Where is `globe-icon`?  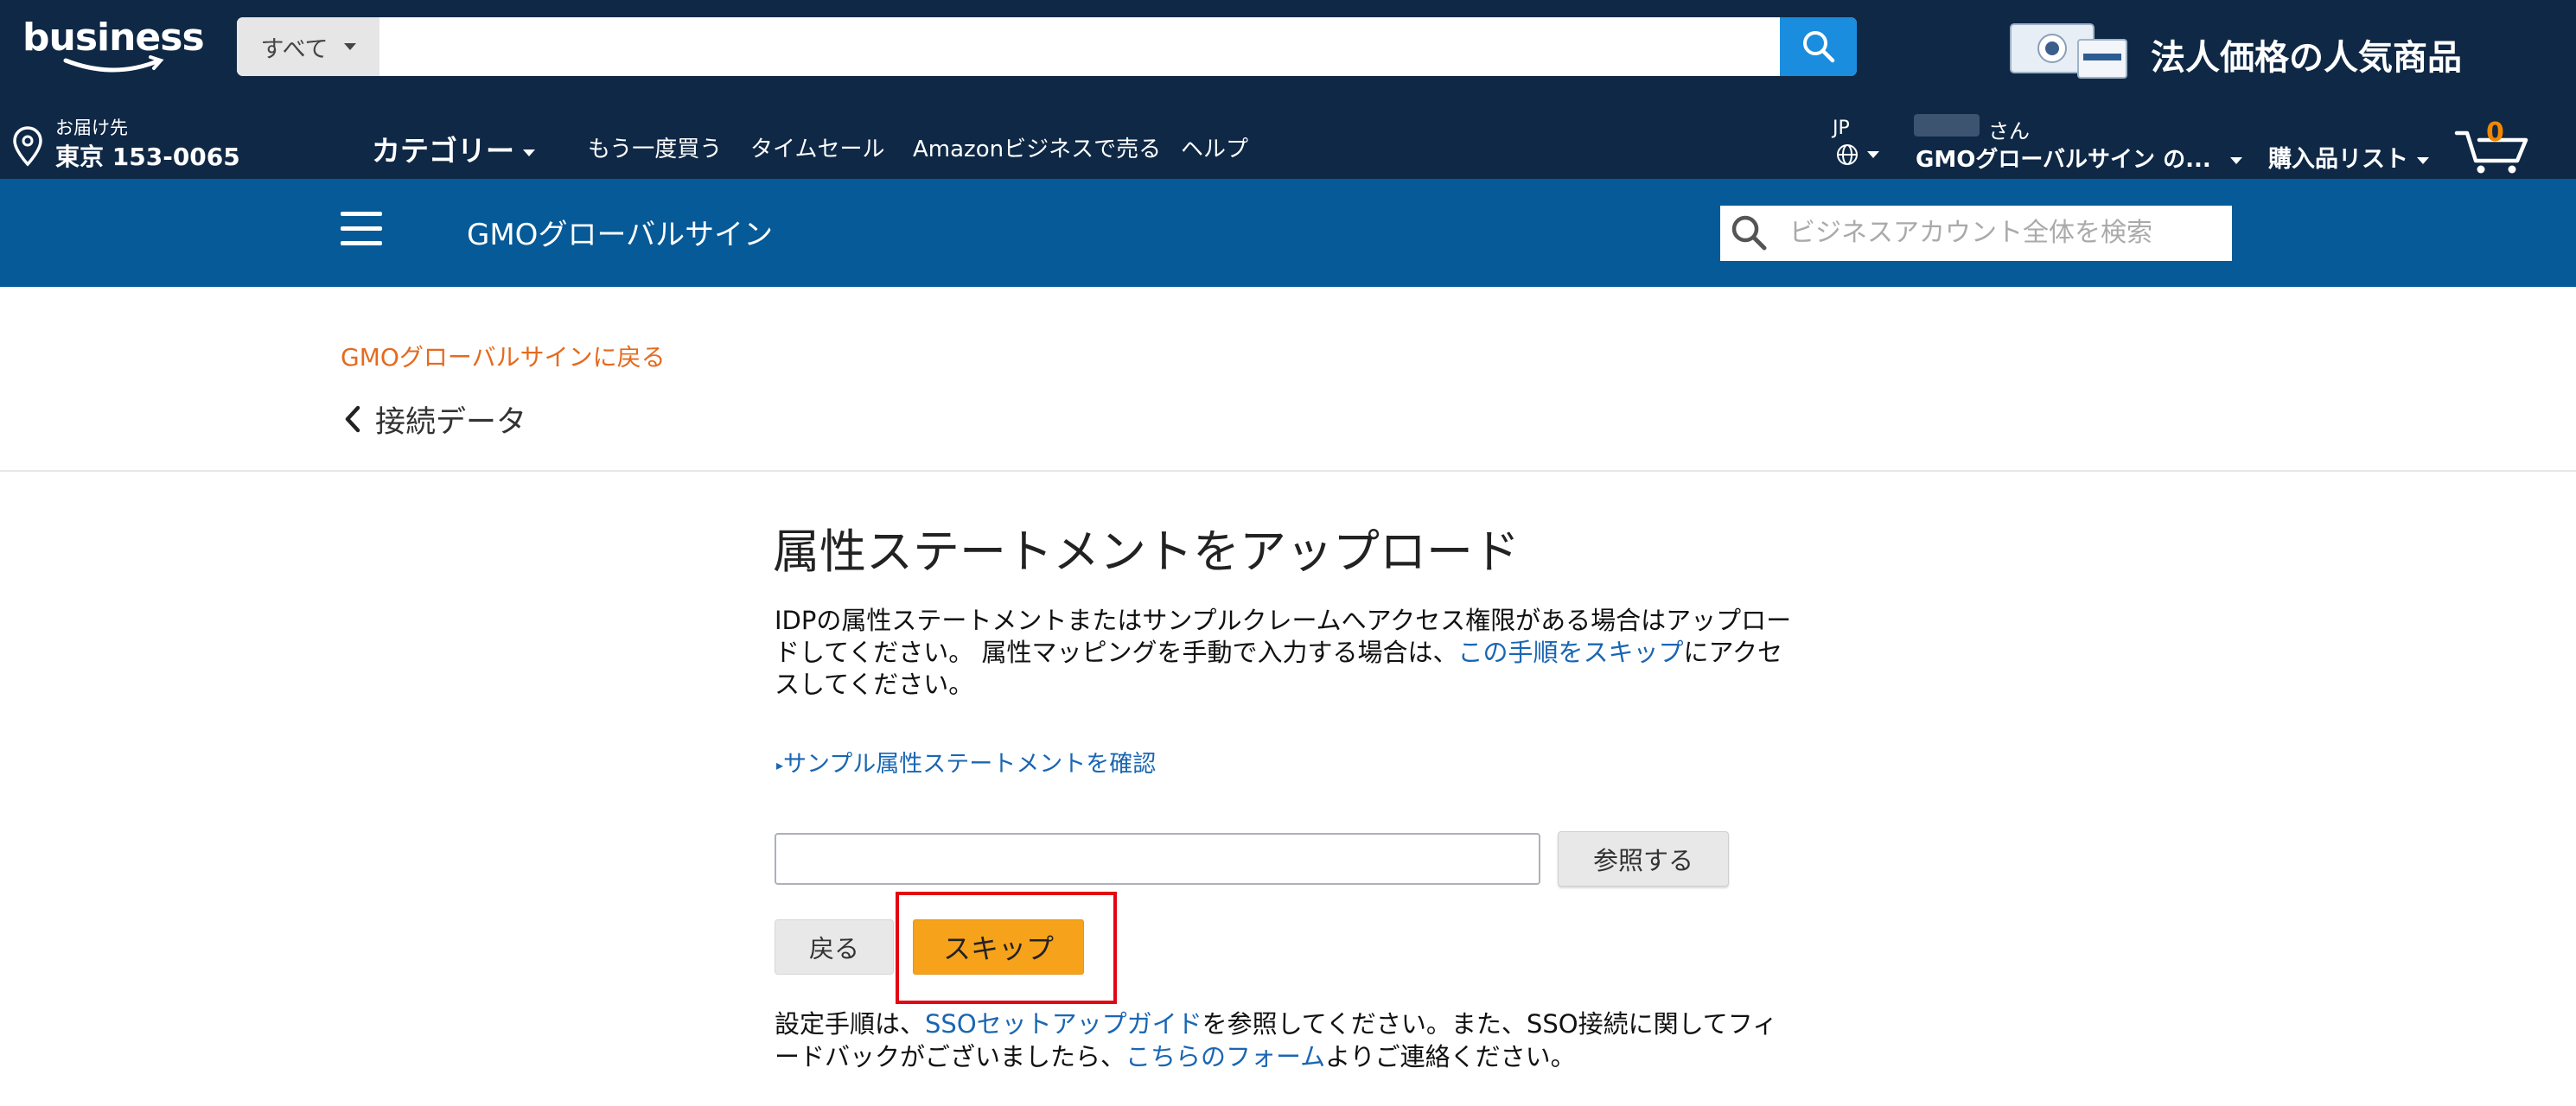
globe-icon is located at coordinates (1847, 154).